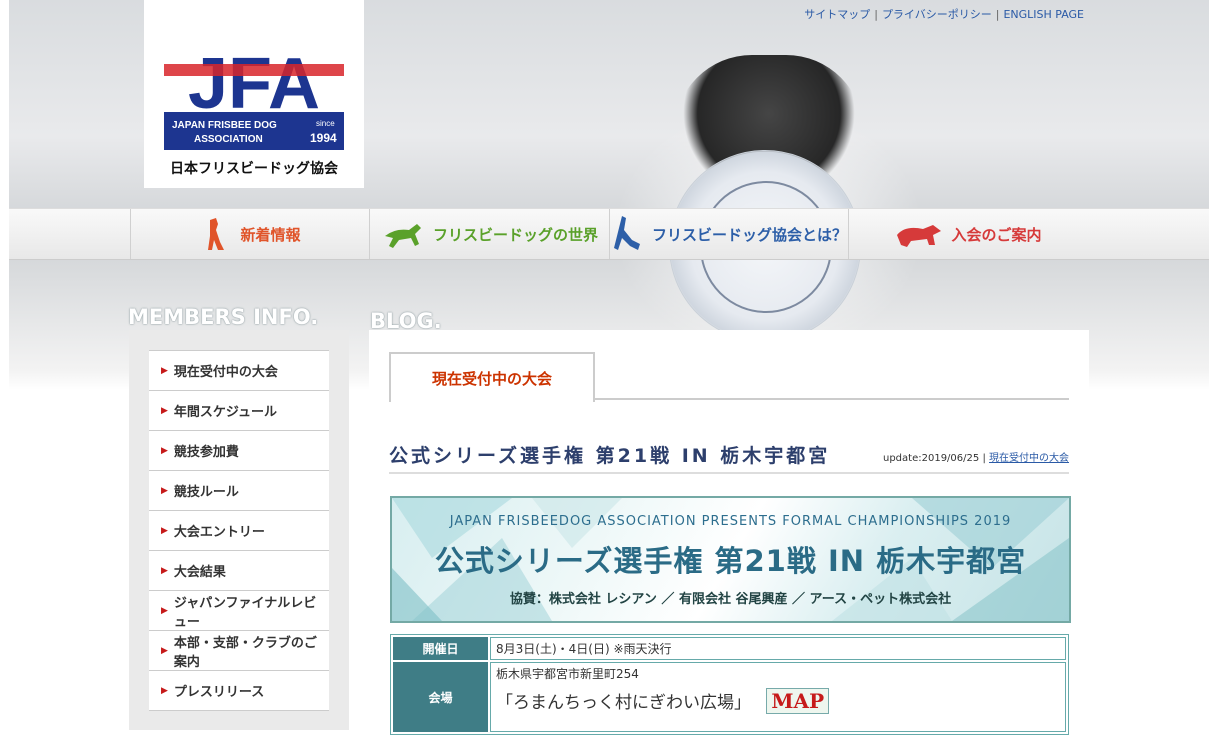 The image size is (1231, 735). Describe the element at coordinates (245, 612) in the screenshot. I see `sidebar-item-label: ジャパンファイナルレビュー` at that location.